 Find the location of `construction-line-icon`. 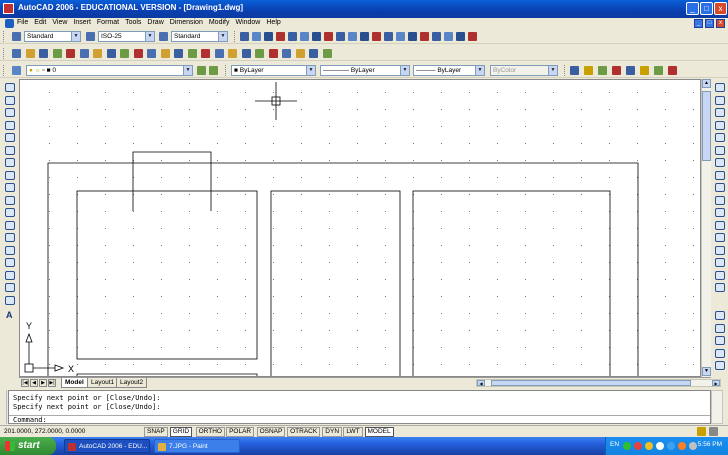

construction-line-icon is located at coordinates (10, 100).